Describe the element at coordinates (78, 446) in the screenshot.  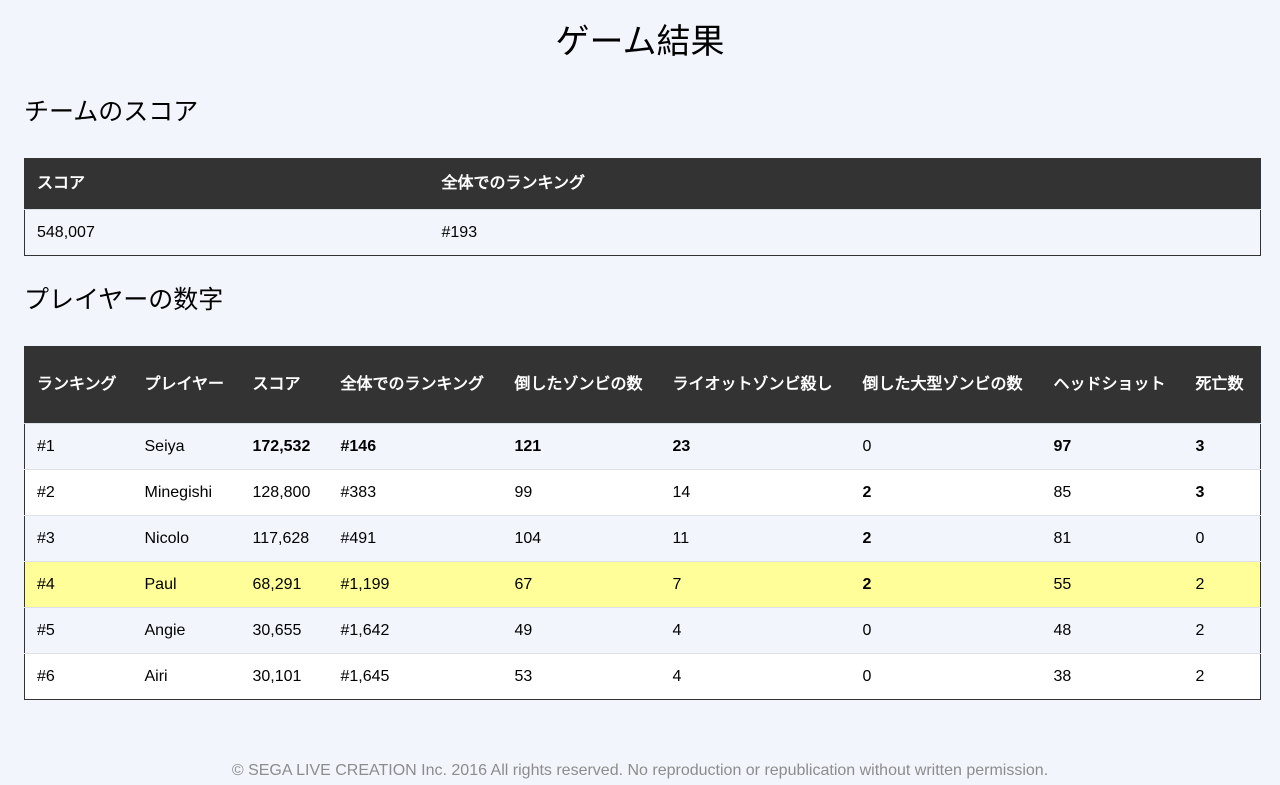
I see `cell-rank: #1` at that location.